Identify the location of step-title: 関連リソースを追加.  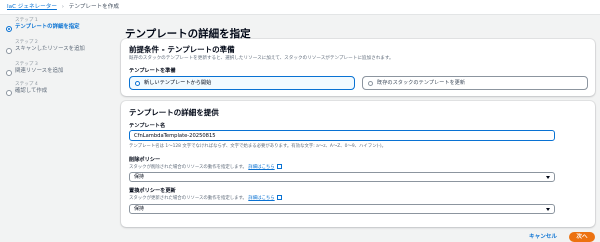
(39, 71).